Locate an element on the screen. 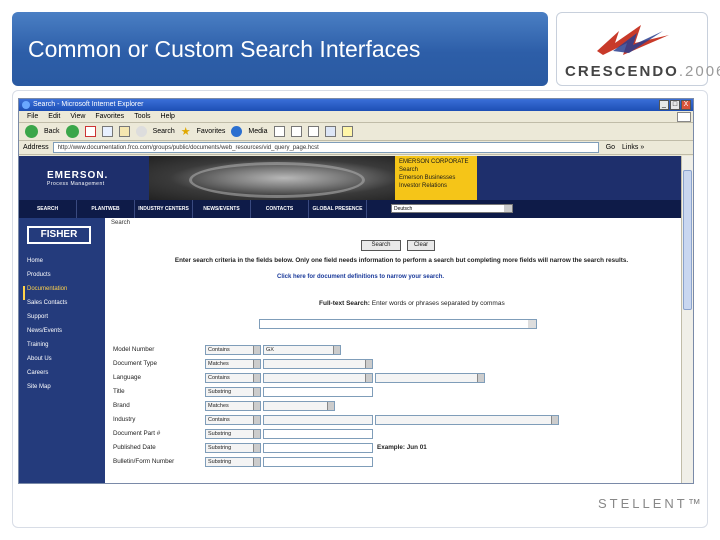 The width and height of the screenshot is (720, 540). doc-part-input is located at coordinates (318, 434).